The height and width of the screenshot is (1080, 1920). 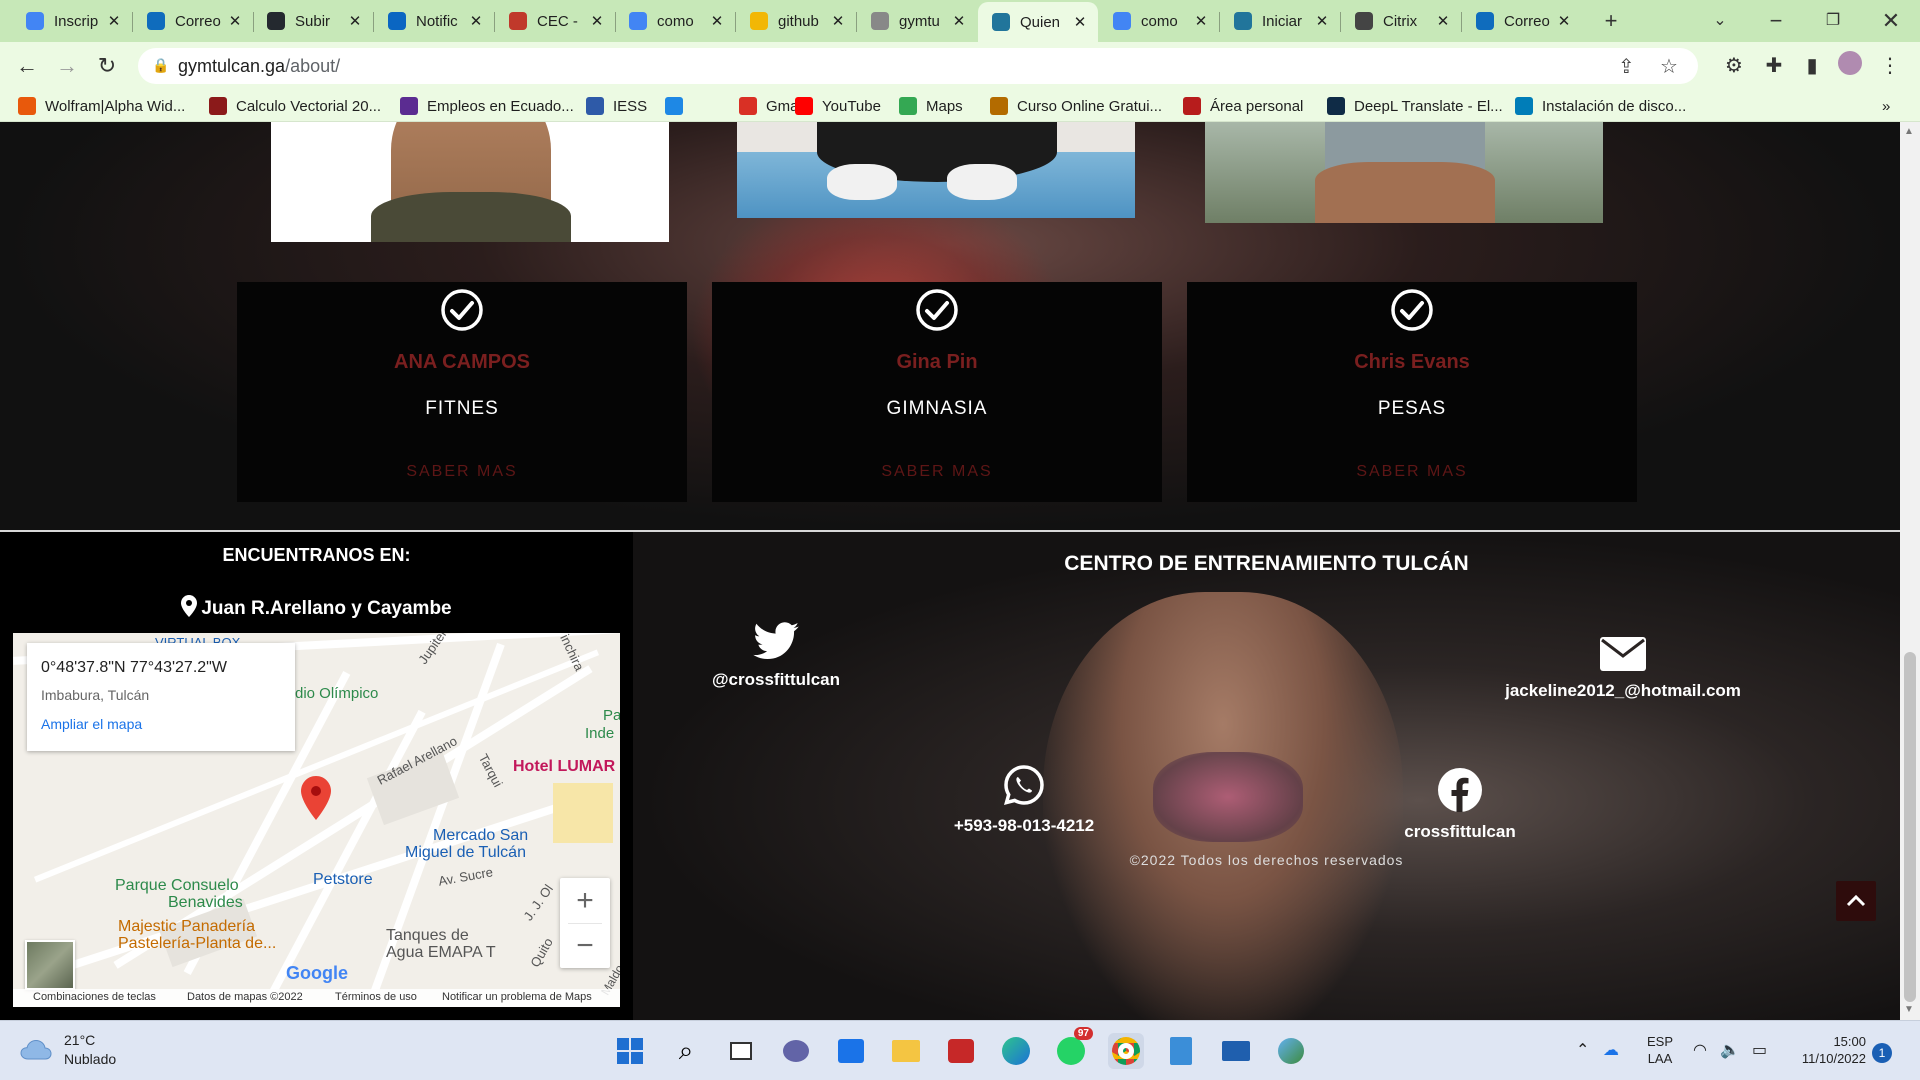 What do you see at coordinates (678, 106) in the screenshot?
I see `bookmark-item` at bounding box center [678, 106].